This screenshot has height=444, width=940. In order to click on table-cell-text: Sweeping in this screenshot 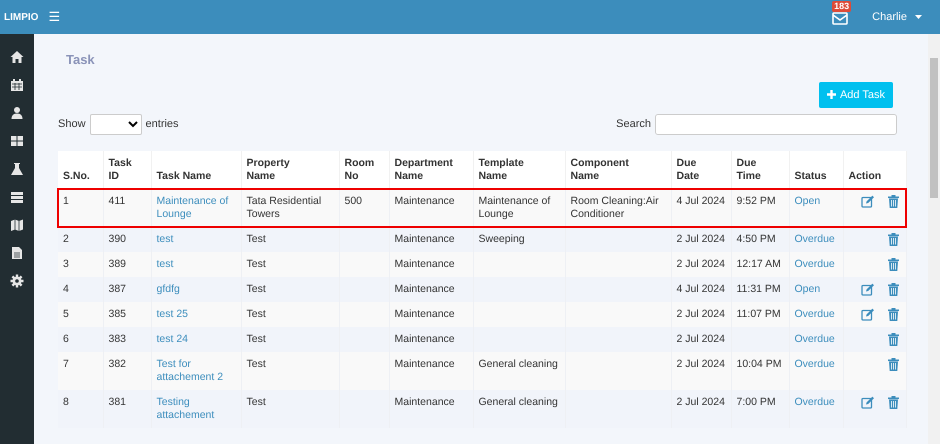, I will do `click(502, 239)`.